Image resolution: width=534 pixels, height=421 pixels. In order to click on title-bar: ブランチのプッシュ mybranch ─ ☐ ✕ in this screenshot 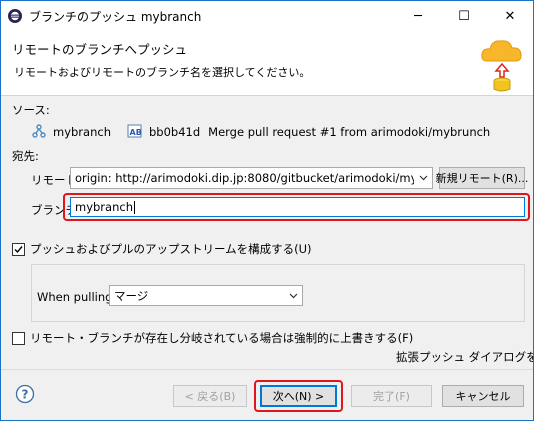, I will do `click(267, 16)`.